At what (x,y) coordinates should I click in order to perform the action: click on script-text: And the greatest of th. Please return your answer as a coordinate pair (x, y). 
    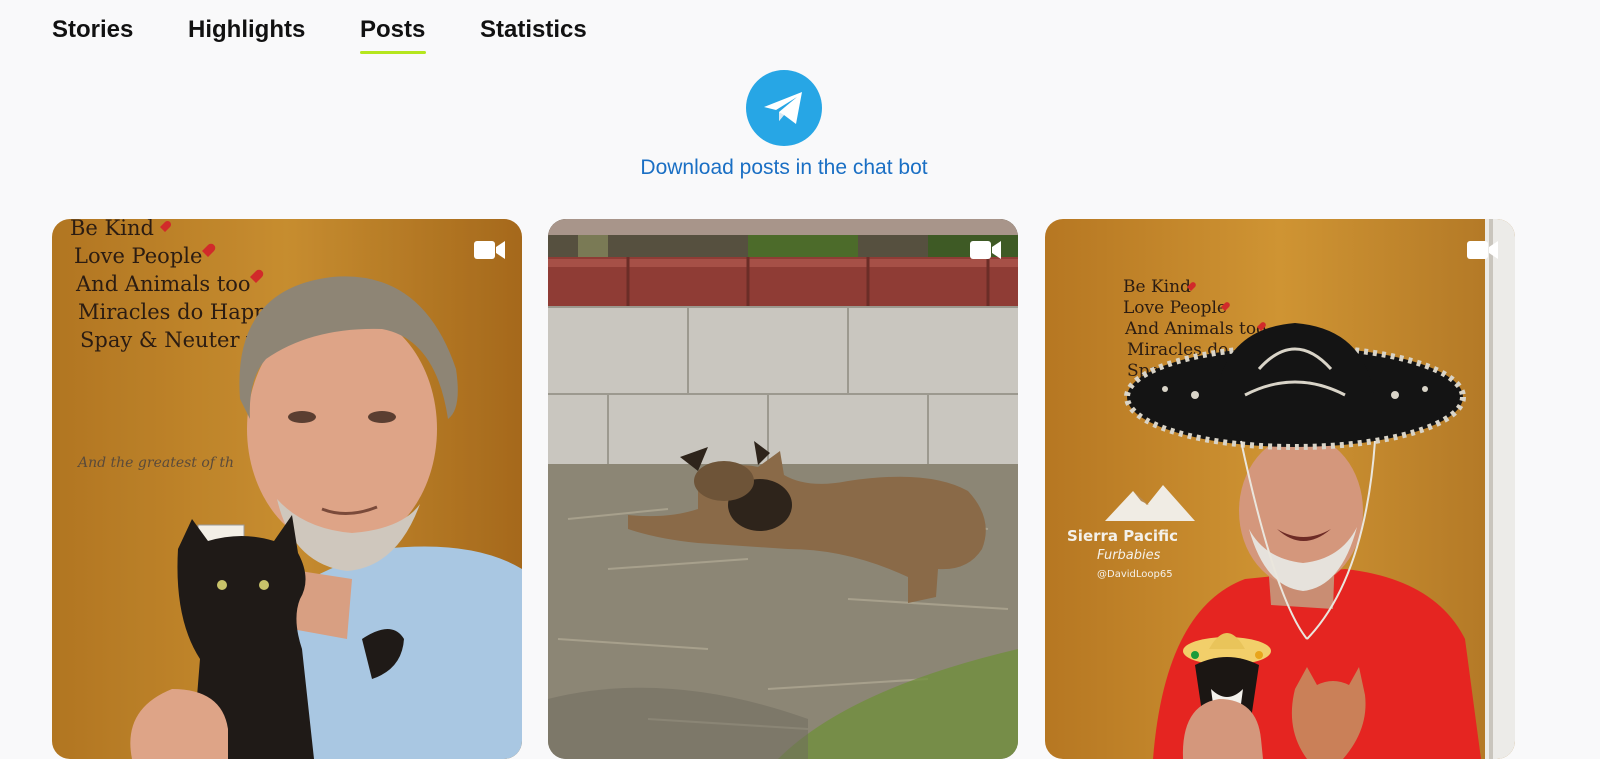
    Looking at the image, I should click on (155, 463).